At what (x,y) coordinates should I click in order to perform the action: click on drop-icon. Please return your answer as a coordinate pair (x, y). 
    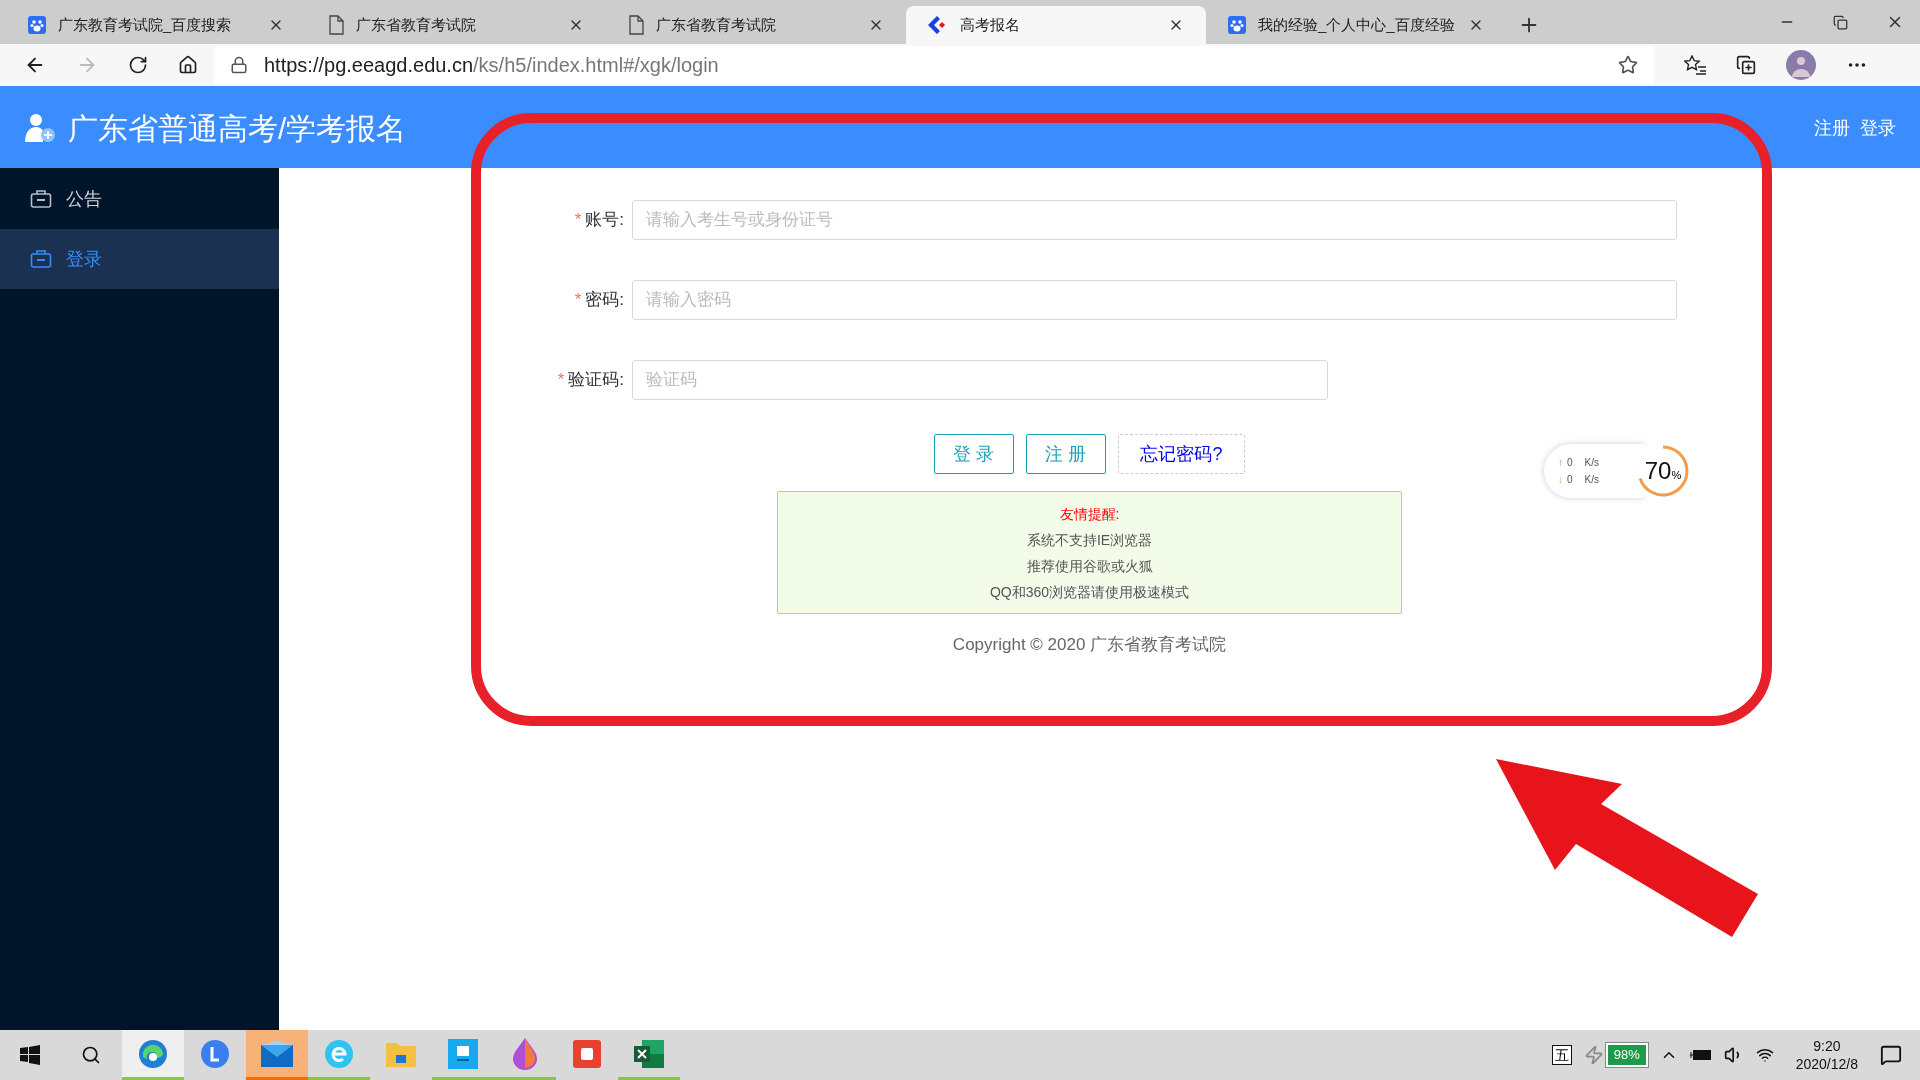
    Looking at the image, I should click on (525, 1053).